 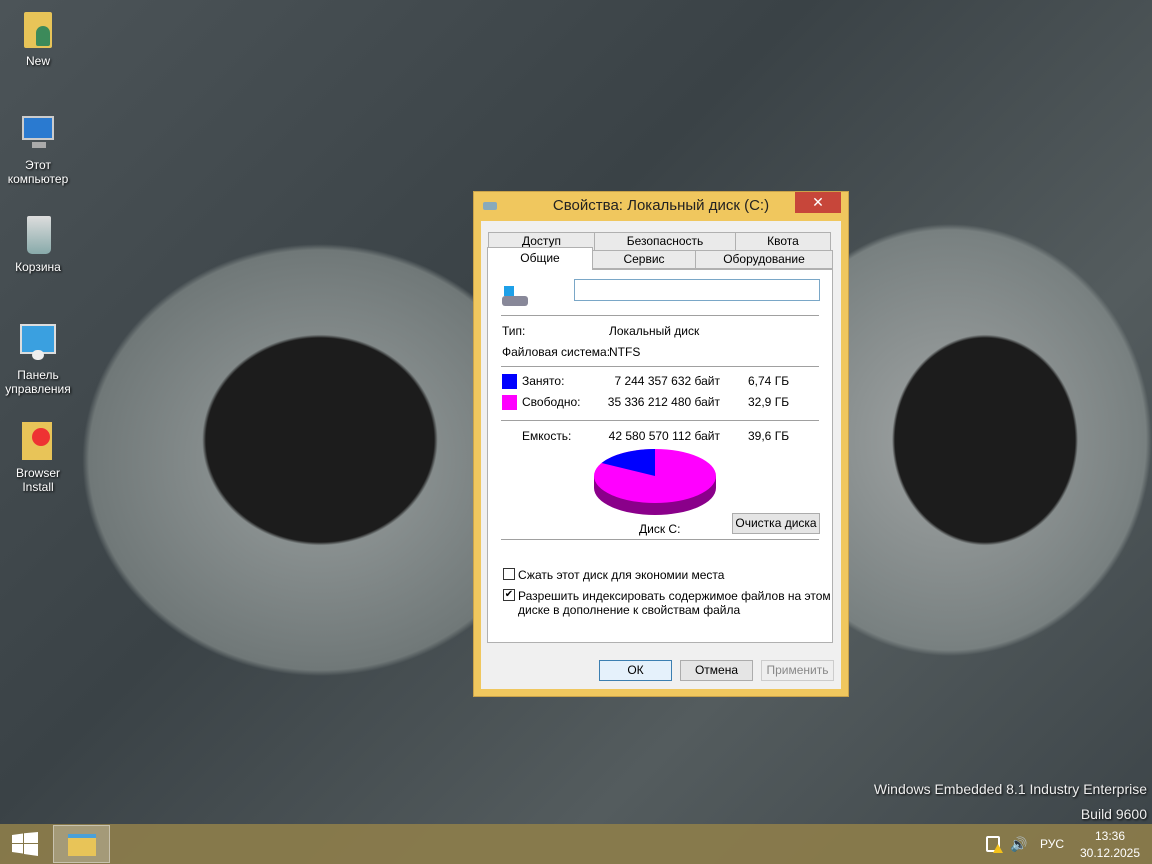 What do you see at coordinates (38, 267) in the screenshot?
I see `icon-label: Корзина` at bounding box center [38, 267].